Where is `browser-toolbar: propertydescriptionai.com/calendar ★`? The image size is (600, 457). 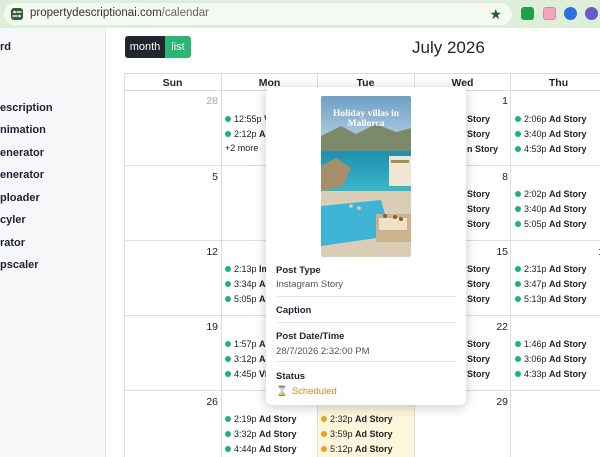 browser-toolbar: propertydescriptionai.com/calendar ★ is located at coordinates (300, 14).